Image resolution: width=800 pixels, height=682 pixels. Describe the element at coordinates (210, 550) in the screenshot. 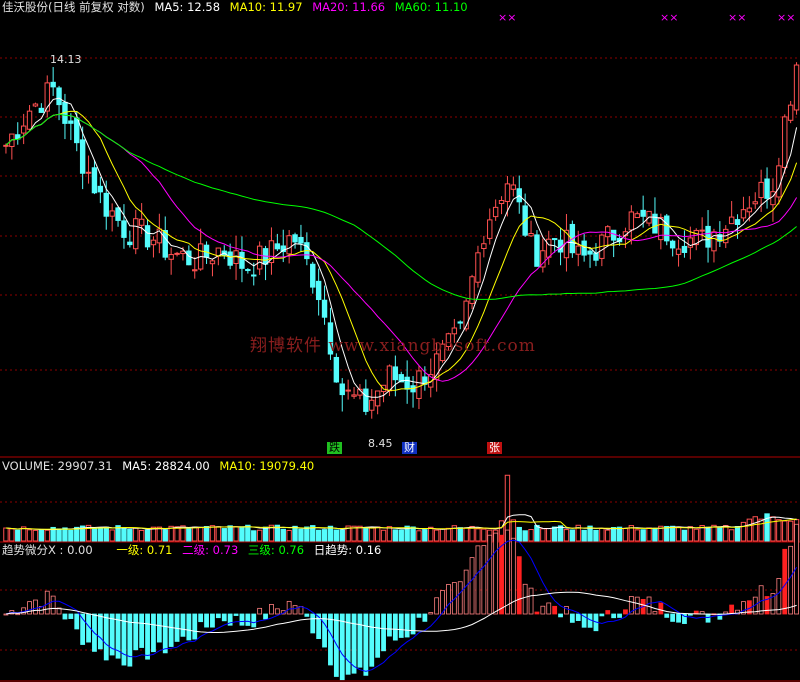

I see `level2-value: 二级: 0.73` at that location.